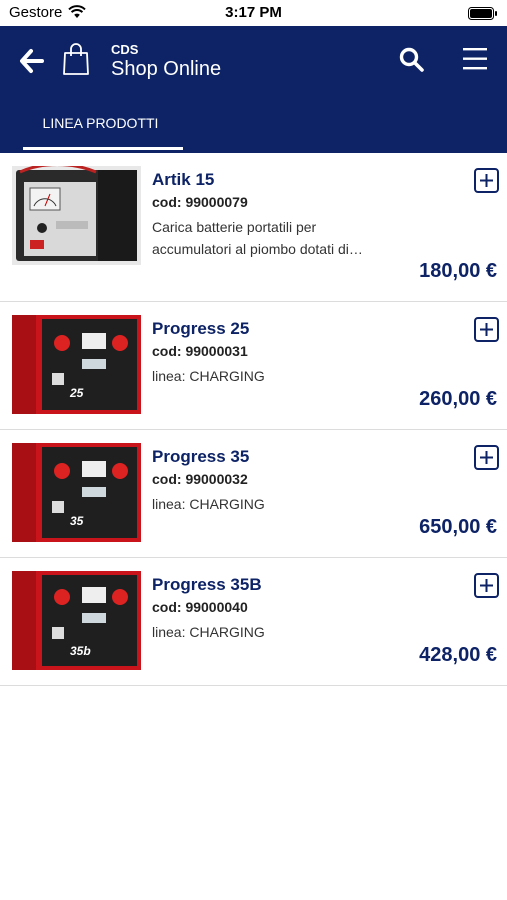 This screenshot has width=507, height=900. What do you see at coordinates (80, 651) in the screenshot?
I see `svg-text: 35b` at bounding box center [80, 651].